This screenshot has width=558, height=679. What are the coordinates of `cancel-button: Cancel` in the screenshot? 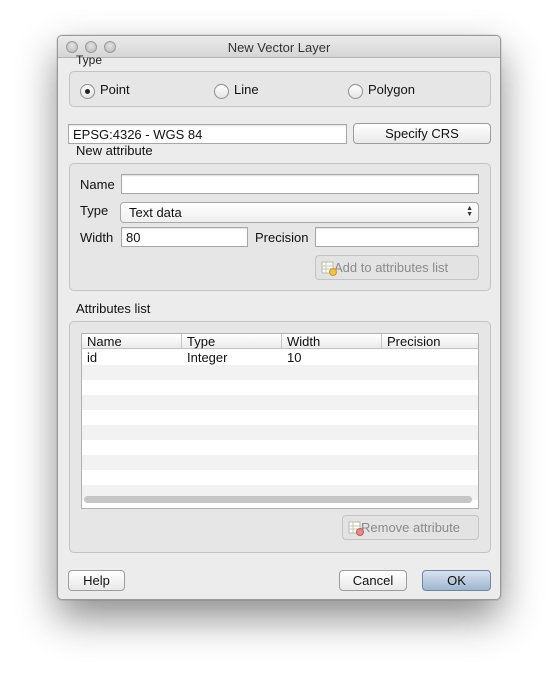 It's located at (373, 580).